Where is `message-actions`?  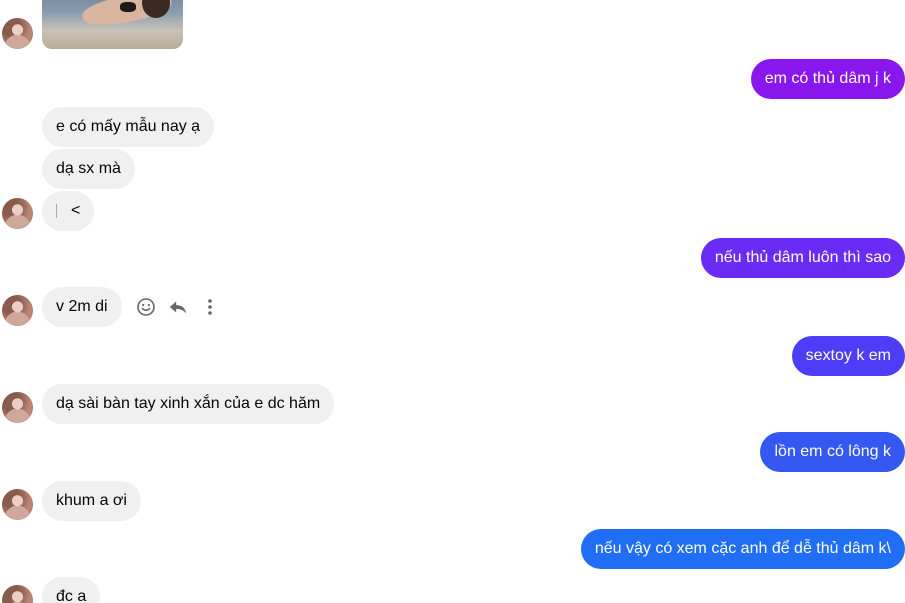 message-actions is located at coordinates (178, 307).